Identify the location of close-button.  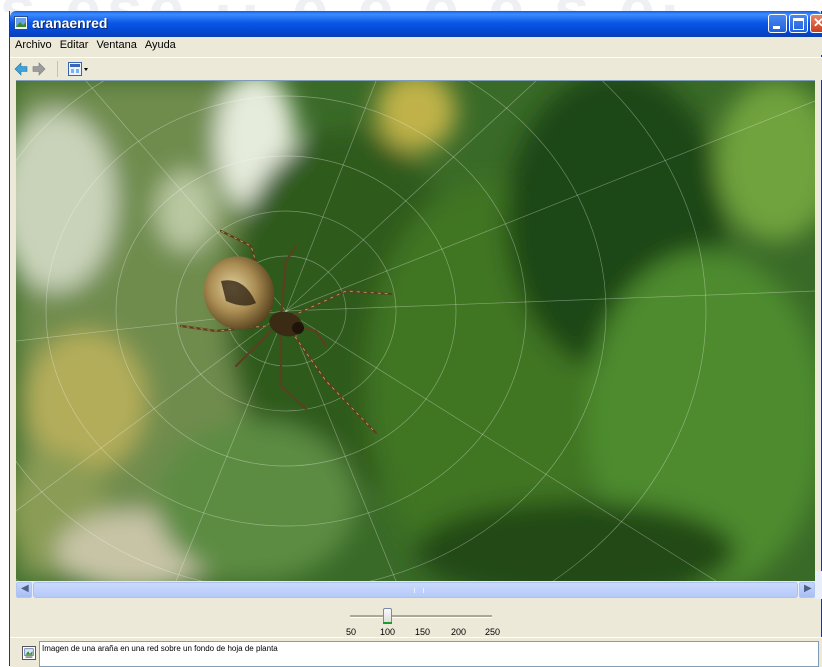
(816, 23).